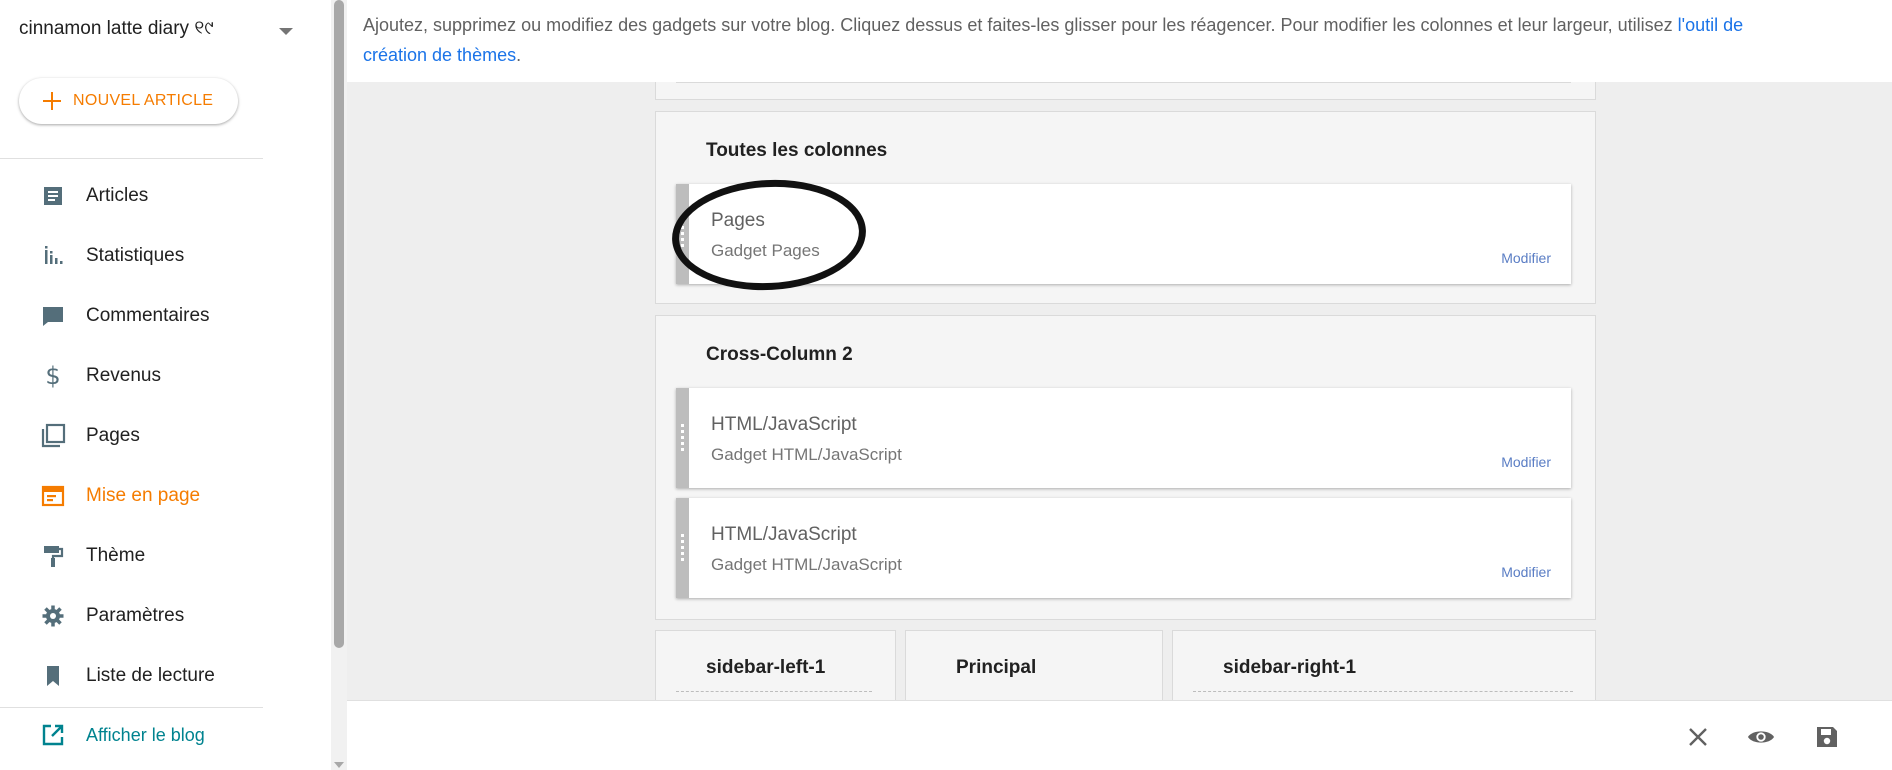 The width and height of the screenshot is (1892, 770). I want to click on section-top-partial, so click(1125, 91).